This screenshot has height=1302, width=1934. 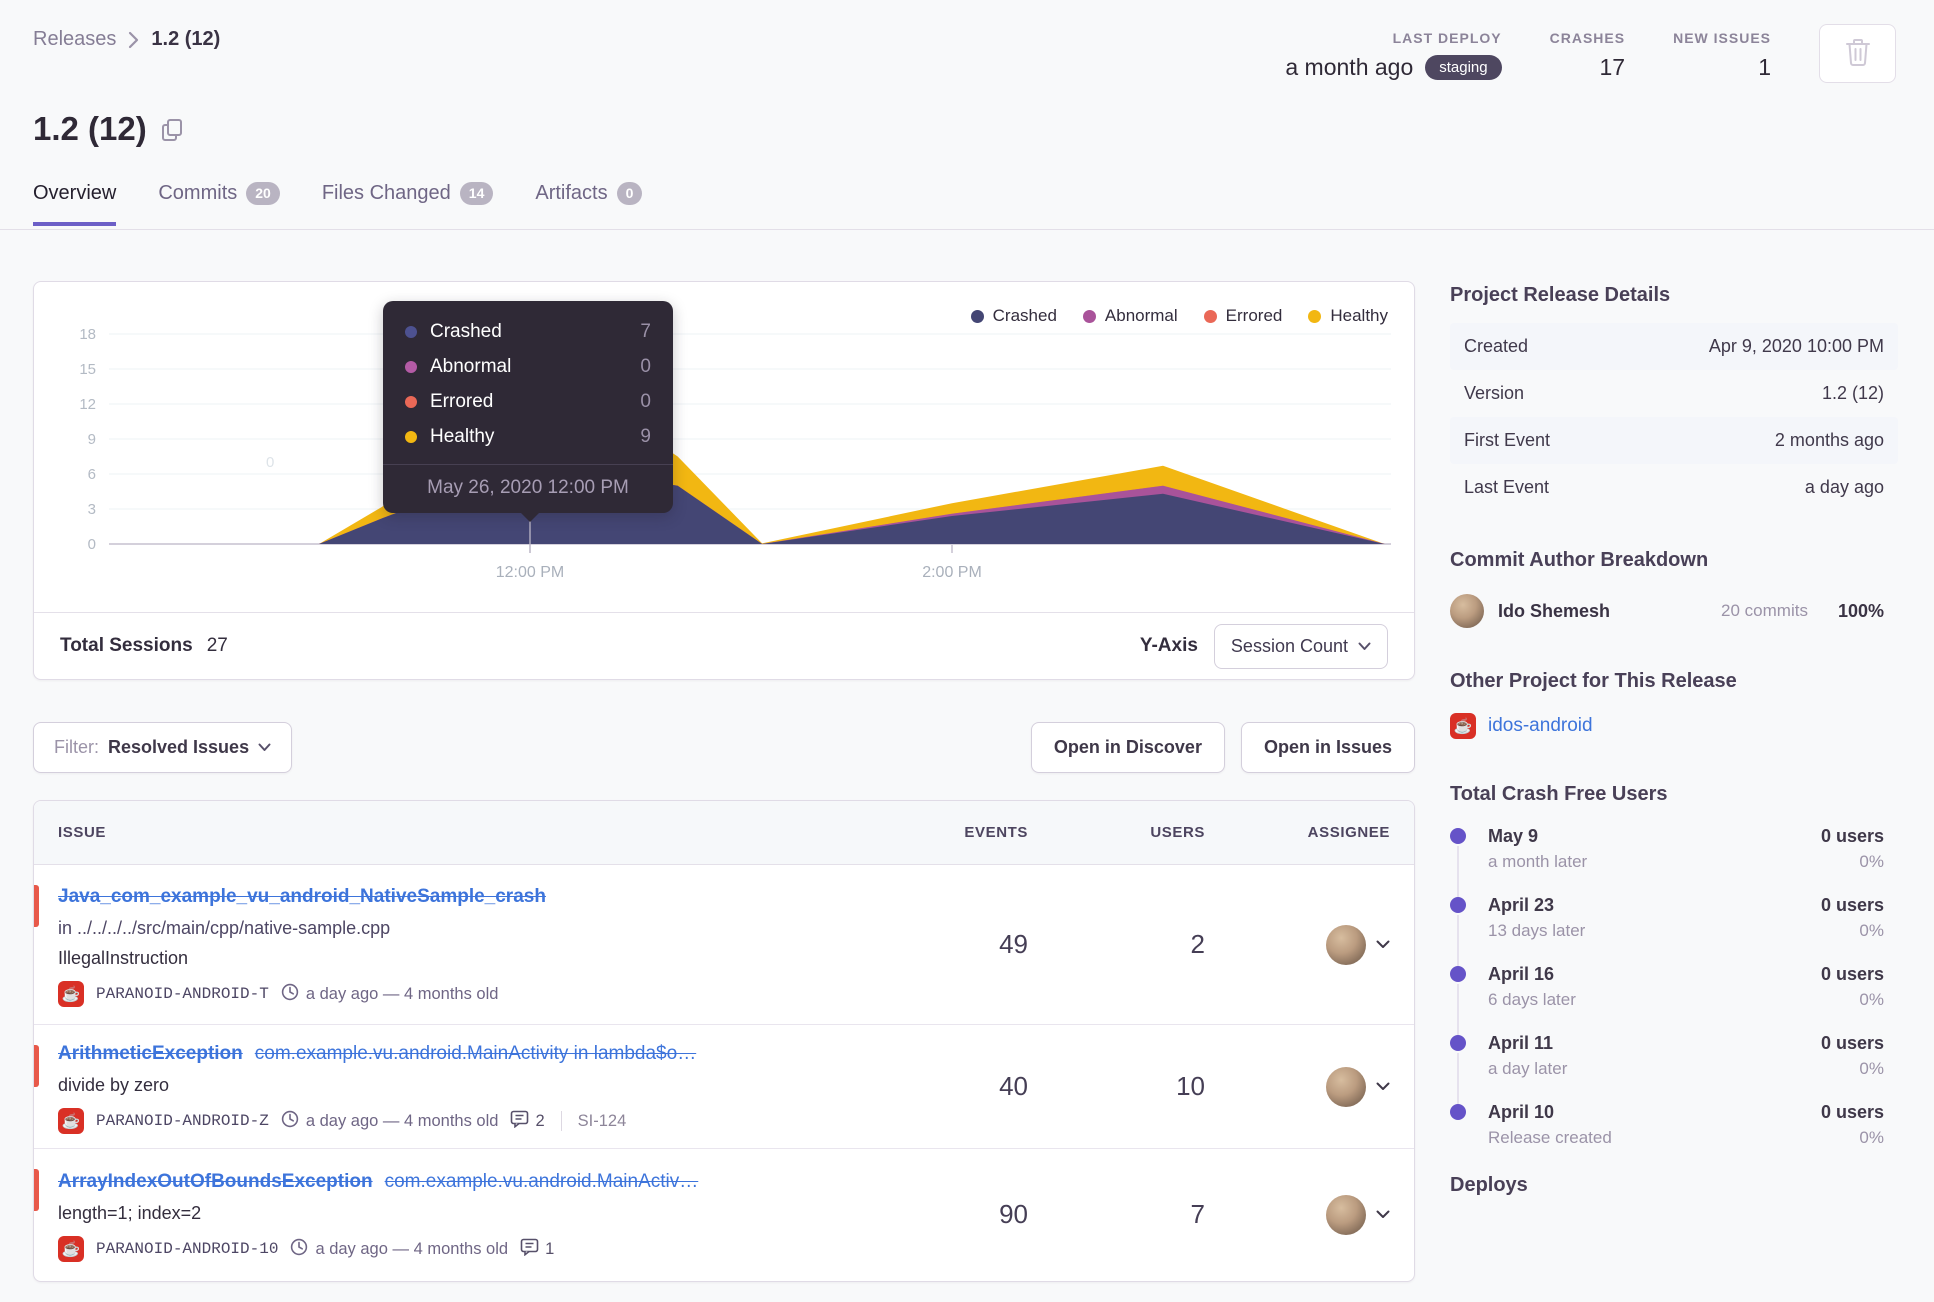 I want to click on timeline-entry: April 11 a day later 0 users 0%, so click(x=1674, y=1069).